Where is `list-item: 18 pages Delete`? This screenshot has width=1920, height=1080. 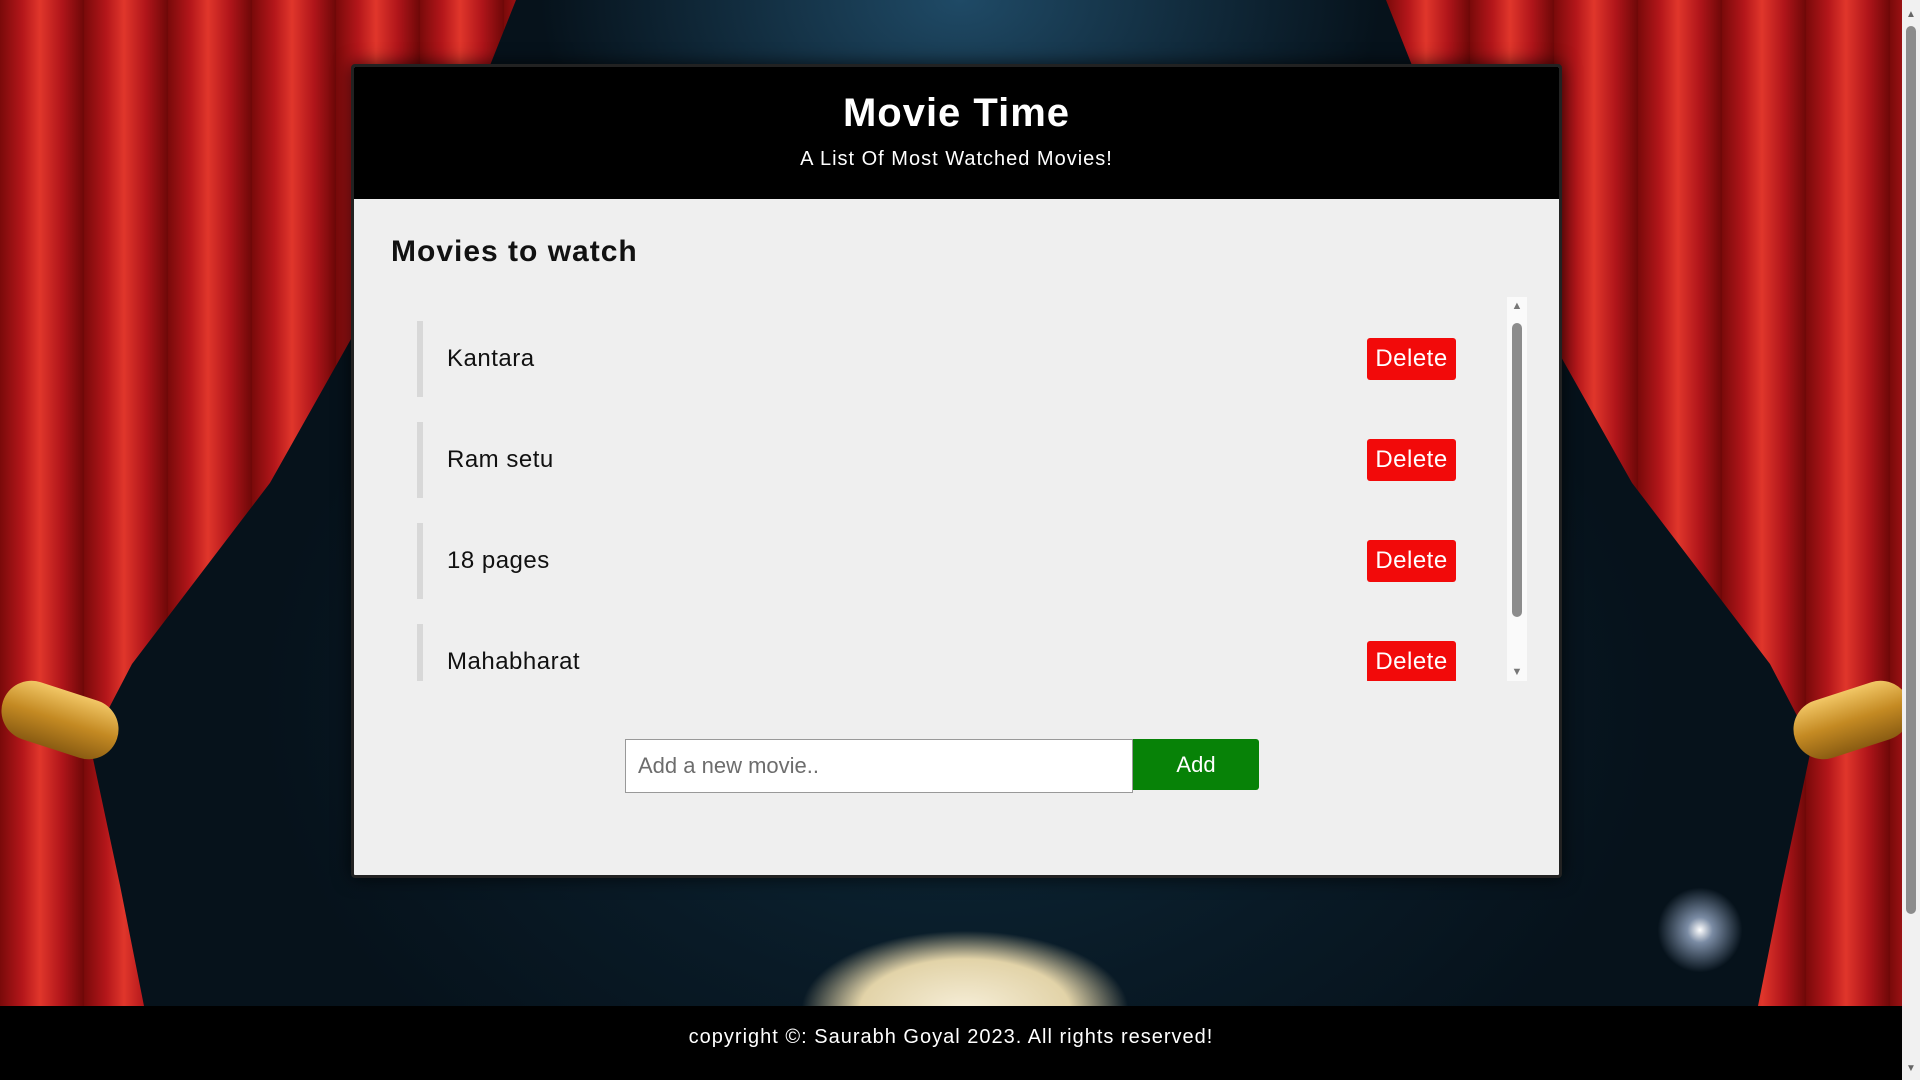
list-item: 18 pages Delete is located at coordinates (937, 561).